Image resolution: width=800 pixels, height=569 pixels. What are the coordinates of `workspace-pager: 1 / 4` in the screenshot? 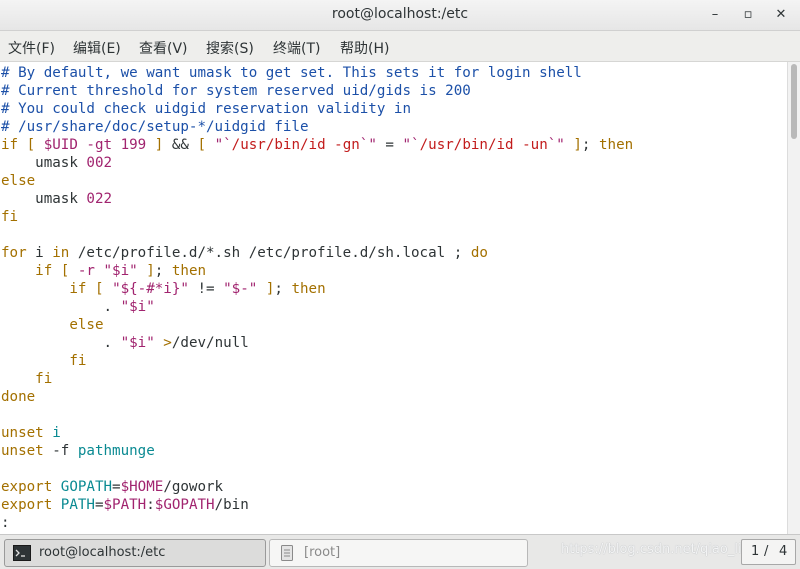 It's located at (768, 552).